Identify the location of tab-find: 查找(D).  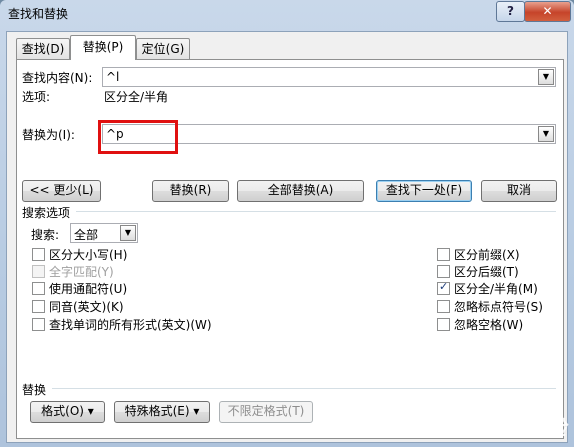
(43, 48).